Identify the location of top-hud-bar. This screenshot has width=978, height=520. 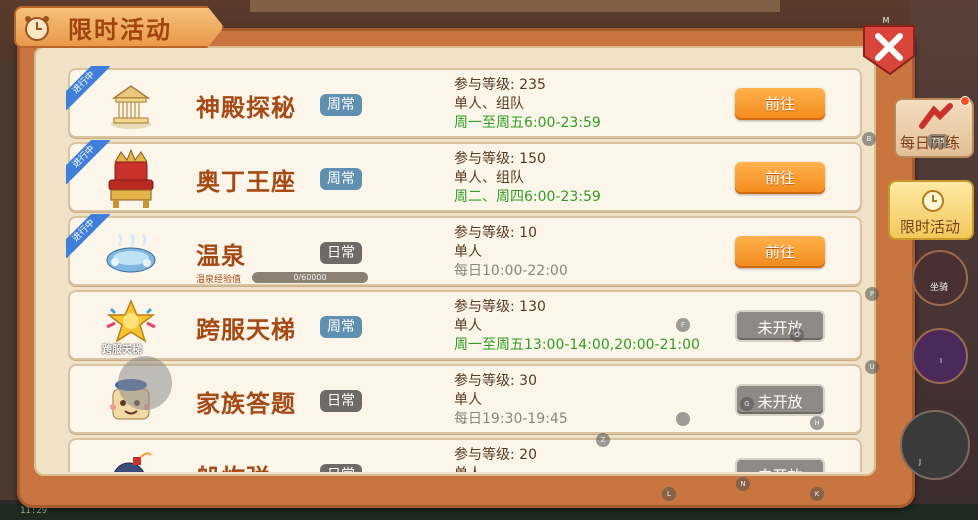
(515, 6).